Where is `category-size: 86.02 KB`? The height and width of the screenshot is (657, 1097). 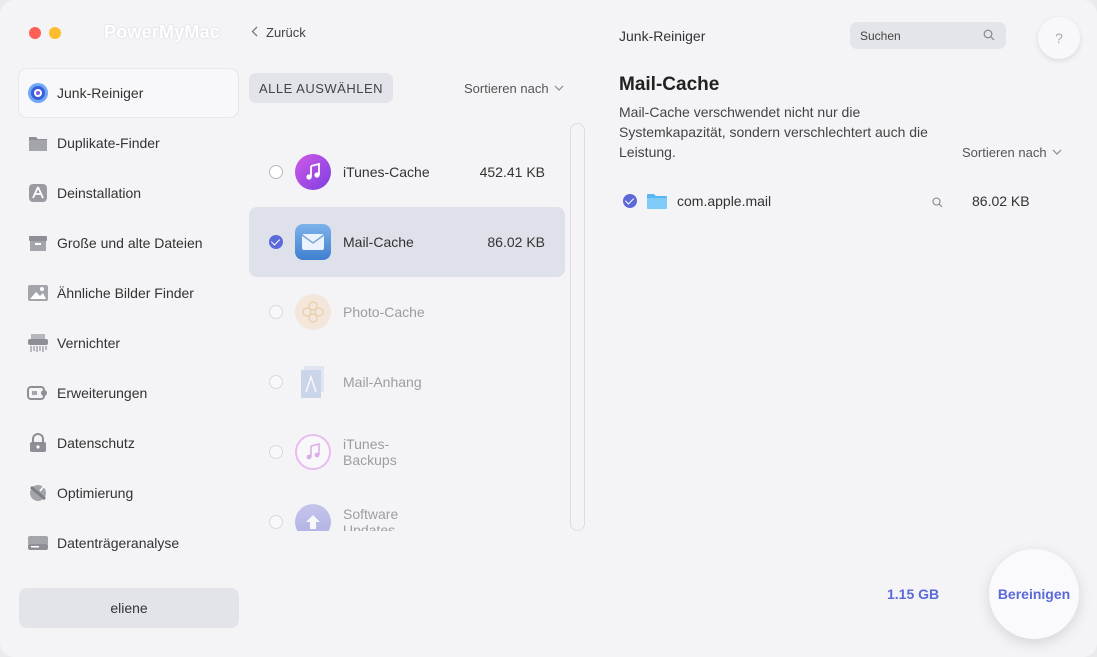
category-size: 86.02 KB is located at coordinates (516, 242).